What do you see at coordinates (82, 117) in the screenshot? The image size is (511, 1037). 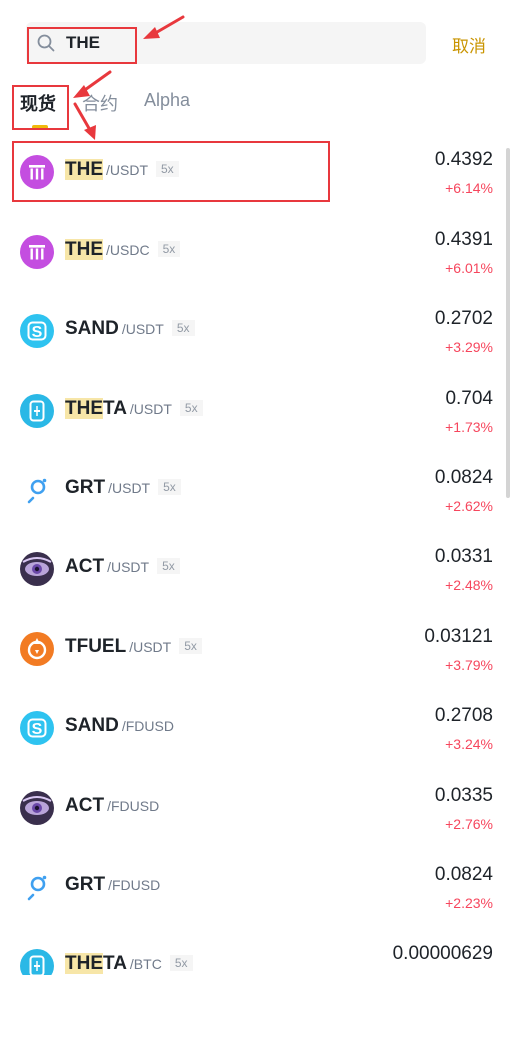 I see `arrow-to-result` at bounding box center [82, 117].